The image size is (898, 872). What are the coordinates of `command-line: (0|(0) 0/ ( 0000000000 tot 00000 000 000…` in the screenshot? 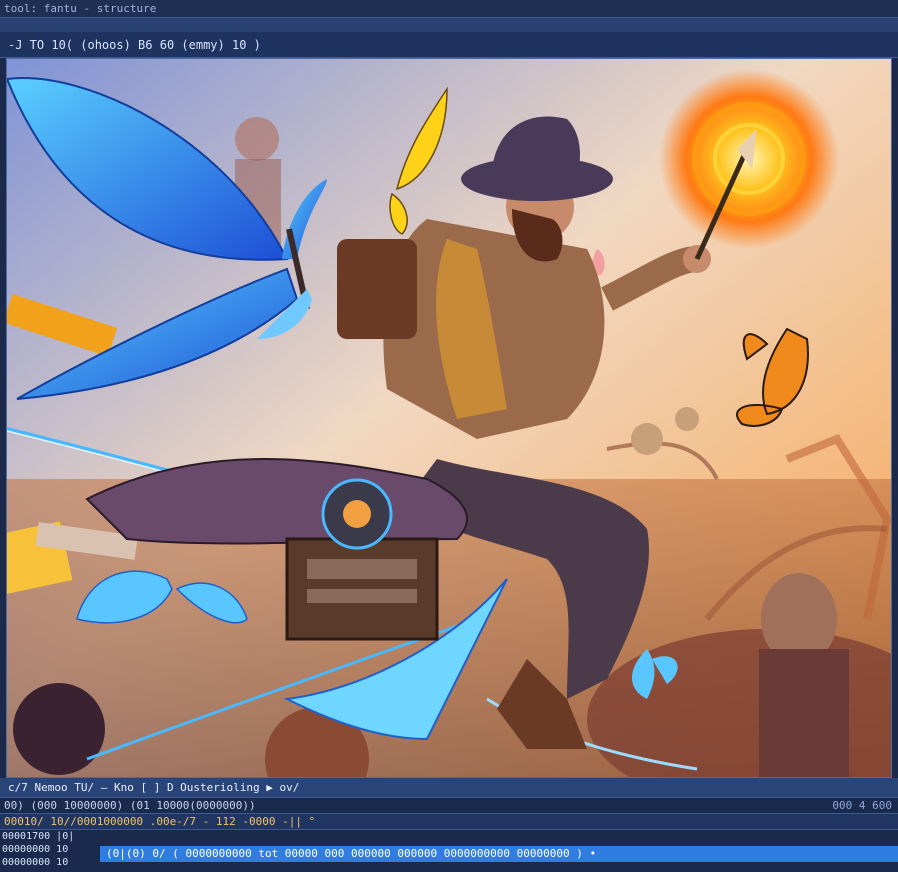 It's located at (499, 854).